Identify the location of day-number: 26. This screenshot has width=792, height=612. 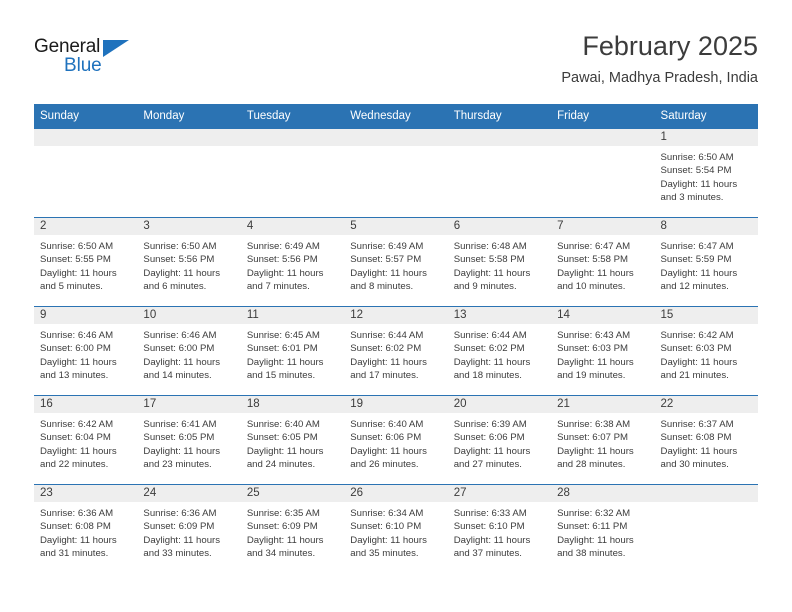
(396, 493).